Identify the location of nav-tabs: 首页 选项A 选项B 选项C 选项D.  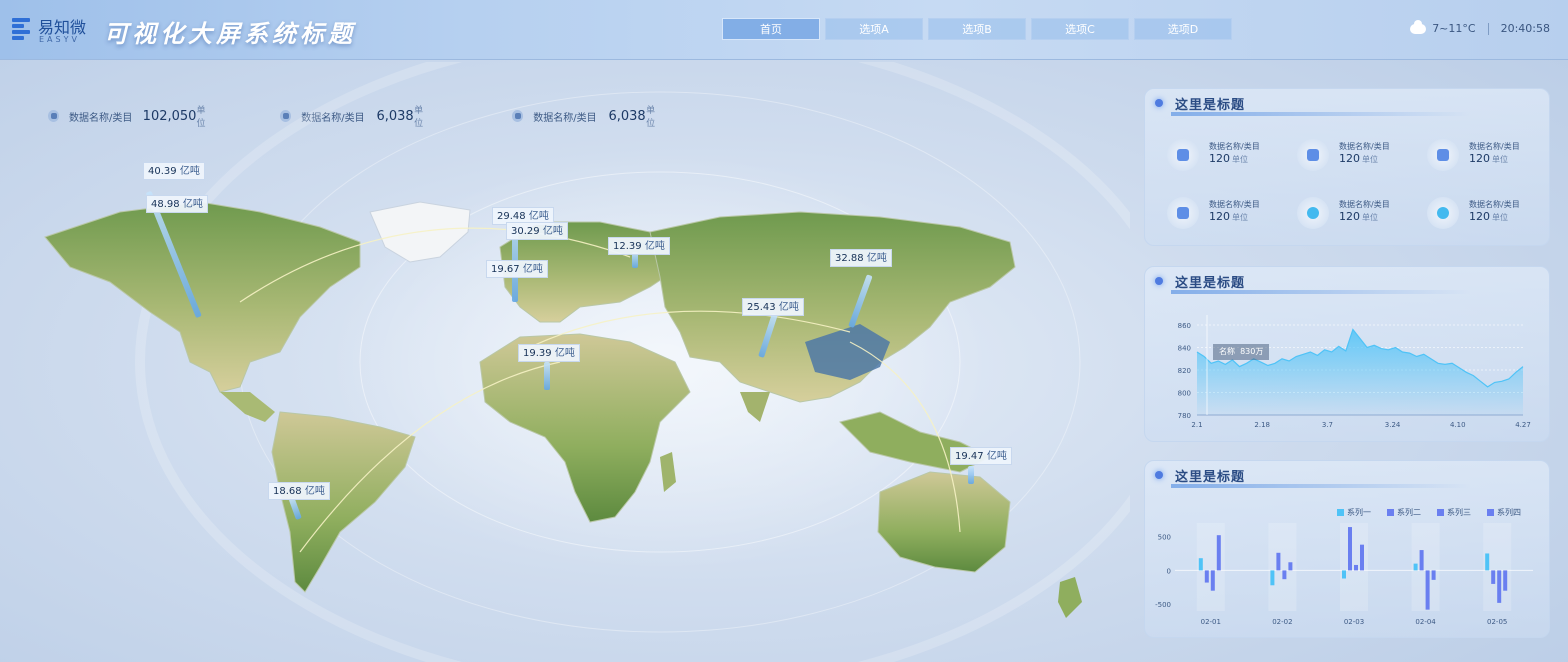
(977, 29).